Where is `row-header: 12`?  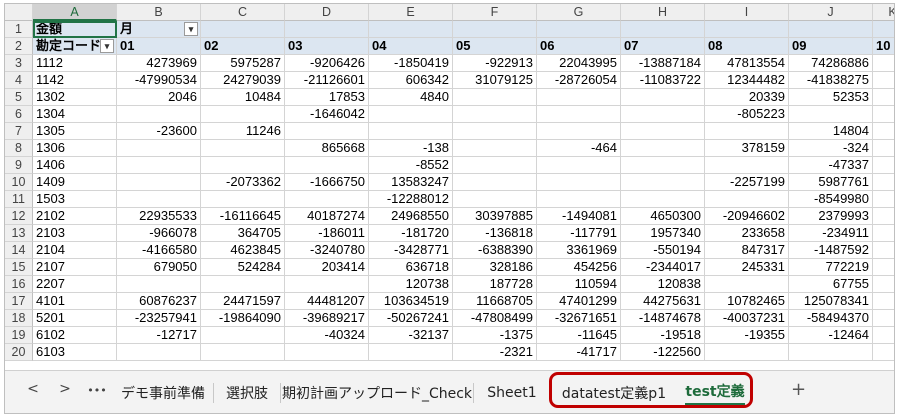
row-header: 12 is located at coordinates (19, 216).